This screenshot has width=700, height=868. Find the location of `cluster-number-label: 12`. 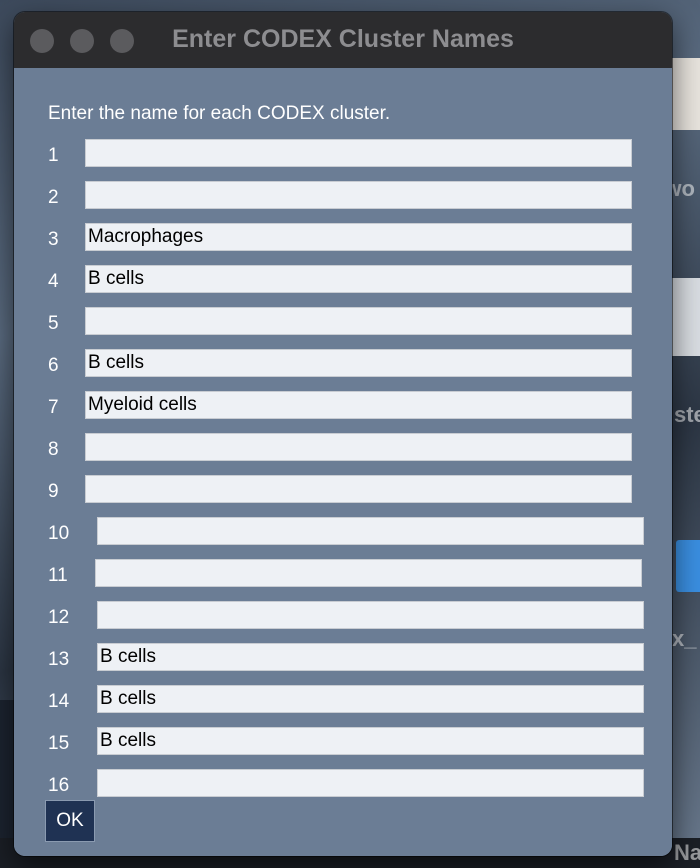

cluster-number-label: 12 is located at coordinates (59, 617).